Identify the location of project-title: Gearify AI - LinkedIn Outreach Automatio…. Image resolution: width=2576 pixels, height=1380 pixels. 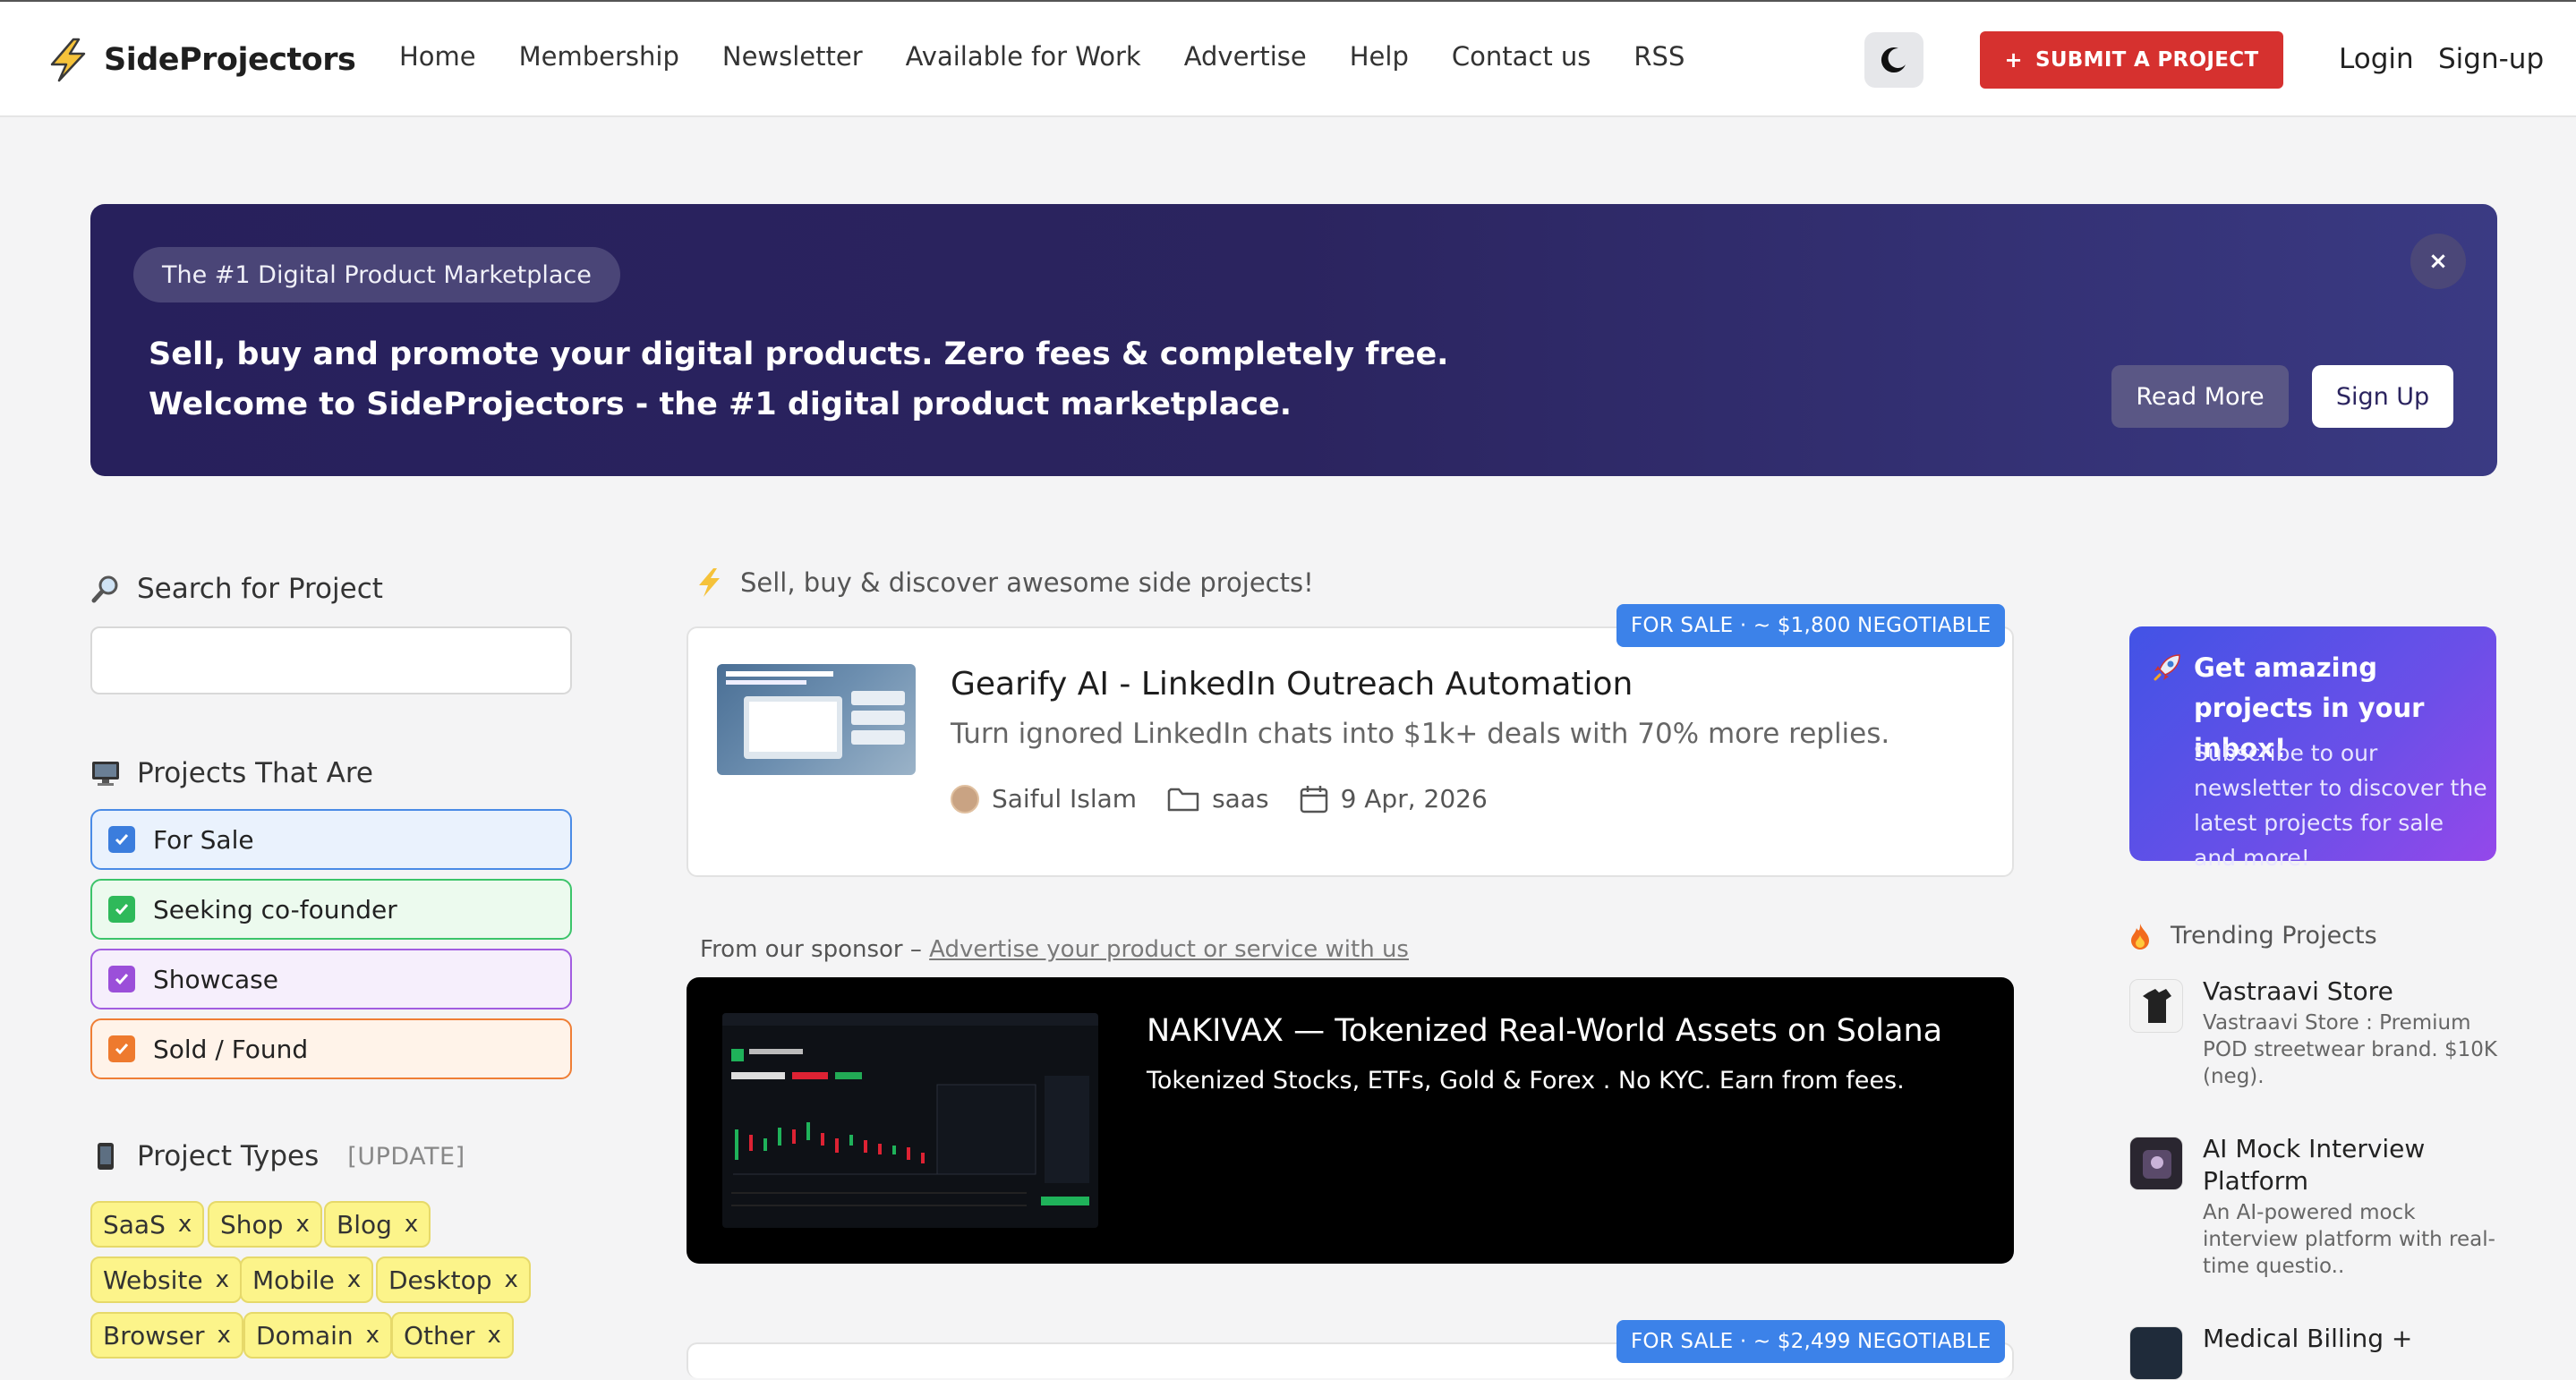
(1292, 684).